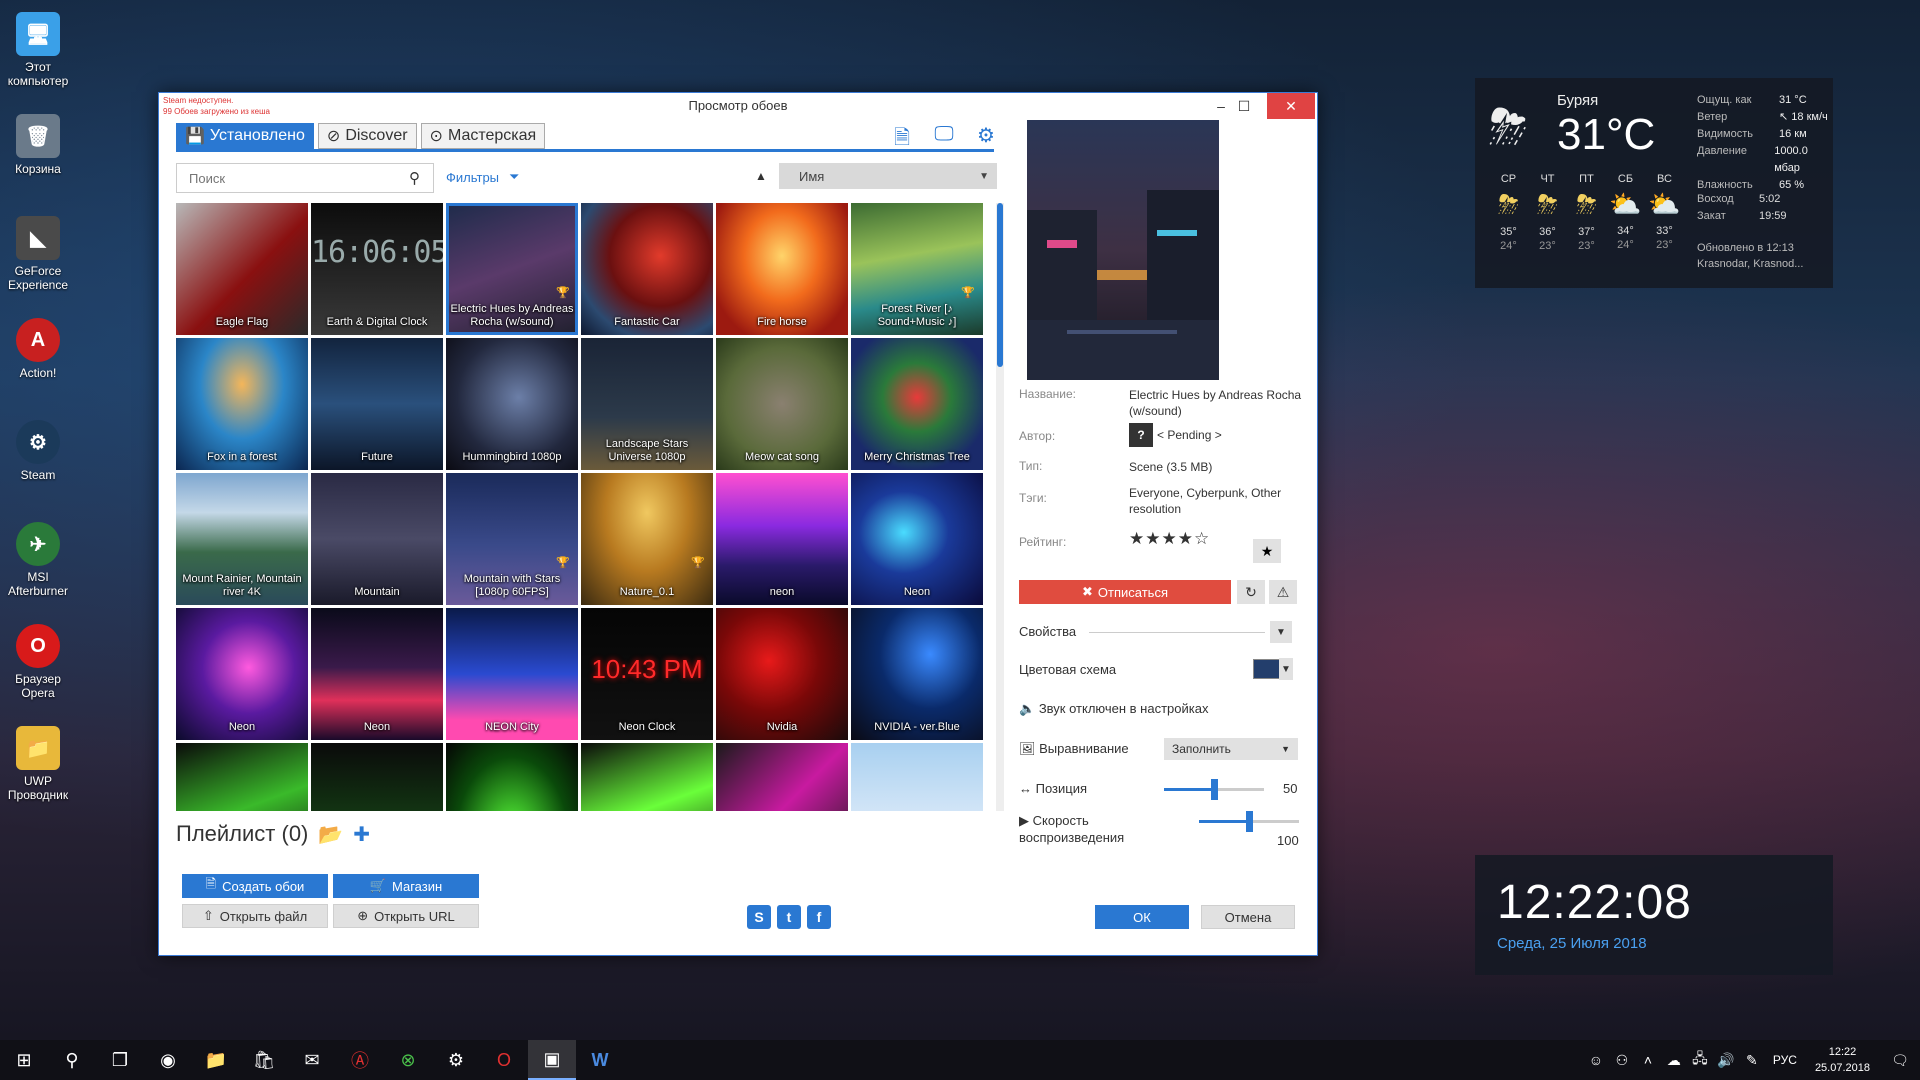 The image size is (1920, 1080). What do you see at coordinates (72, 1060) in the screenshot?
I see `search-button: ⚲` at bounding box center [72, 1060].